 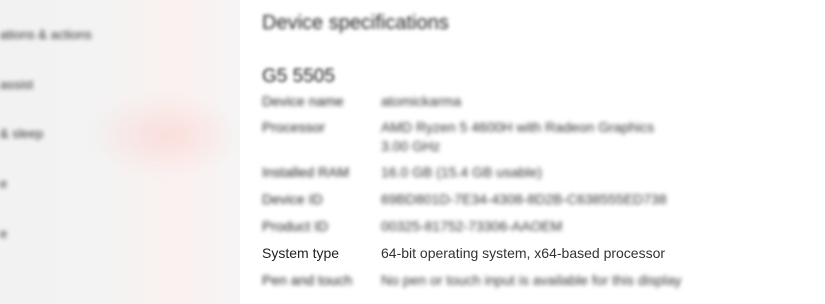 I want to click on spec-label-installed-ram: Installed RAM, so click(x=306, y=172).